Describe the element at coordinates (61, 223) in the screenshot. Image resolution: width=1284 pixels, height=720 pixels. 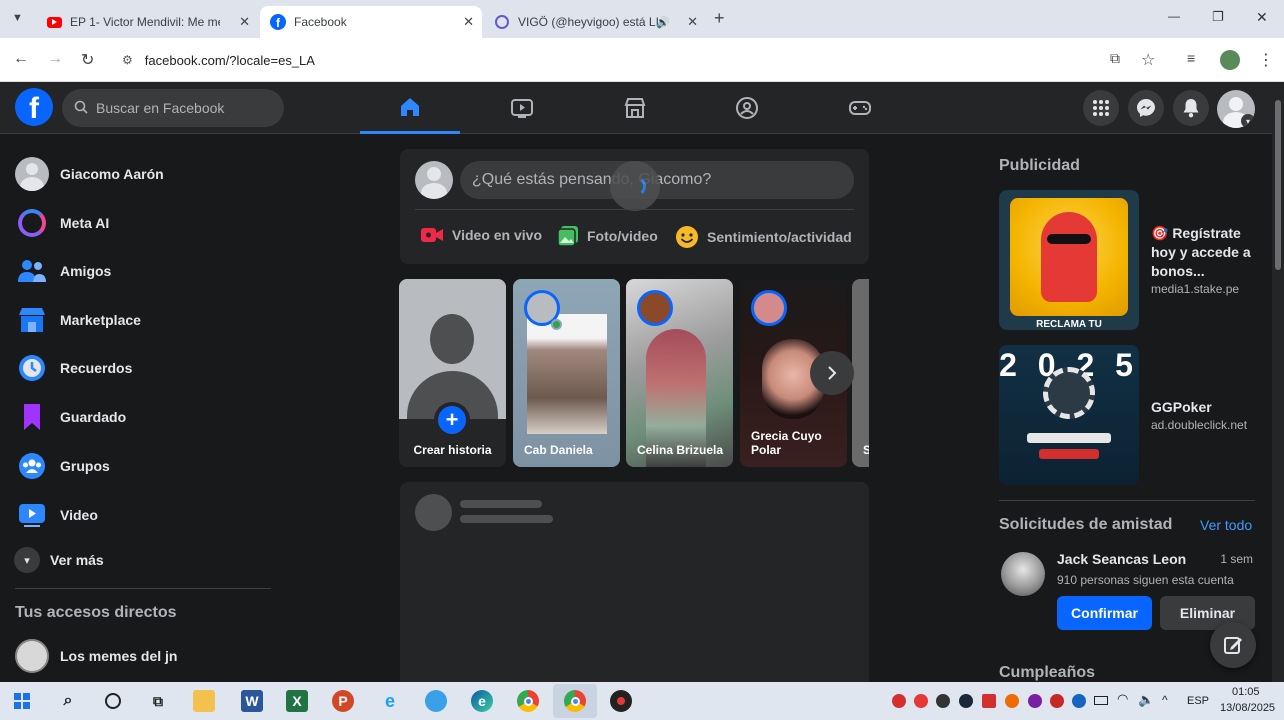
I see `sidebar-item-meta-ai: Meta AI` at that location.